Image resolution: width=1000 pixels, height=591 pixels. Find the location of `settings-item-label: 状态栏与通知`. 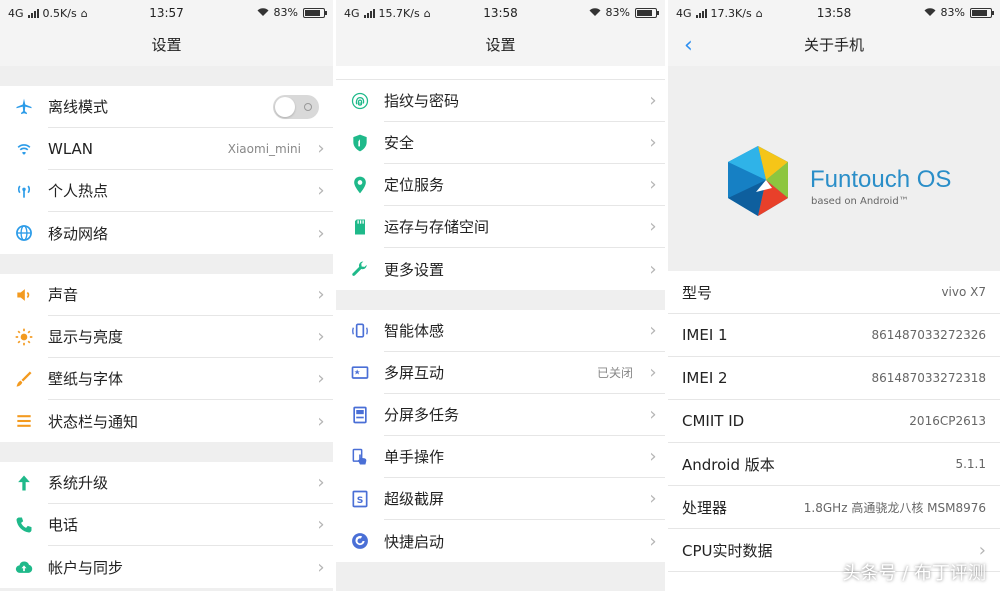

settings-item-label: 状态栏与通知 is located at coordinates (93, 421).